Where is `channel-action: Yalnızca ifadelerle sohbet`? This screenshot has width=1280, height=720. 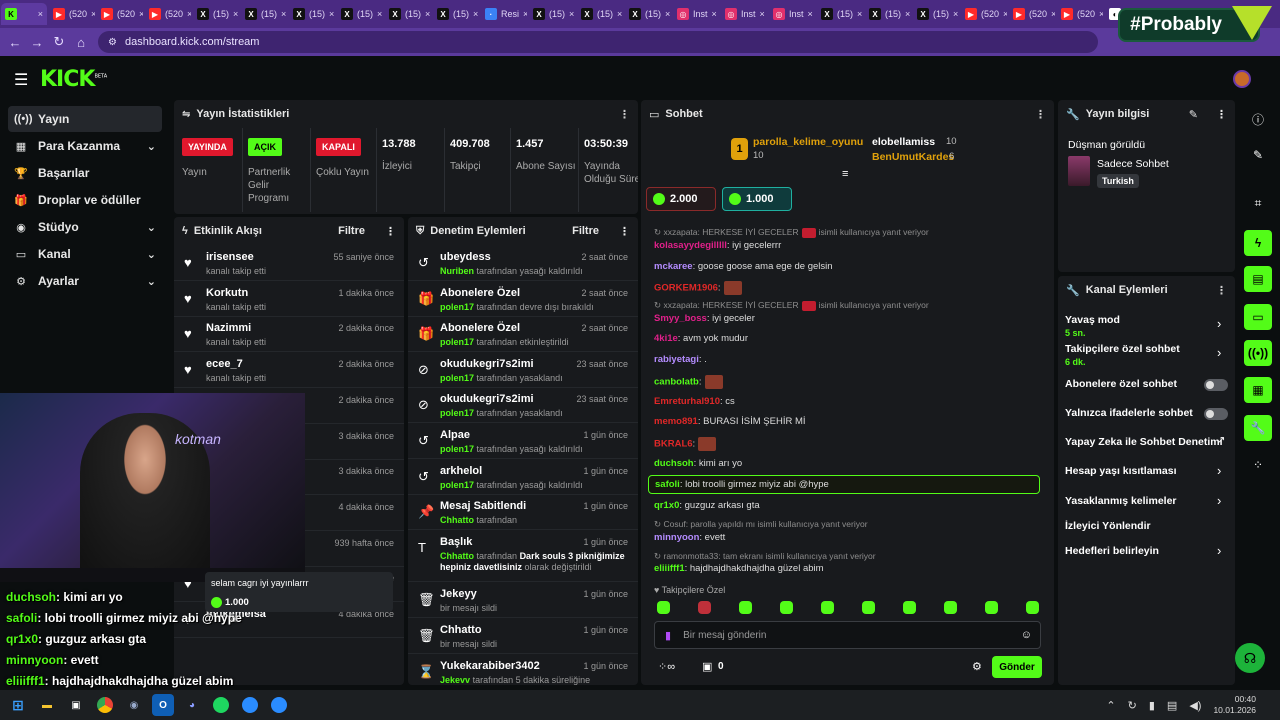 channel-action: Yalnızca ifadelerle sohbet is located at coordinates (1129, 413).